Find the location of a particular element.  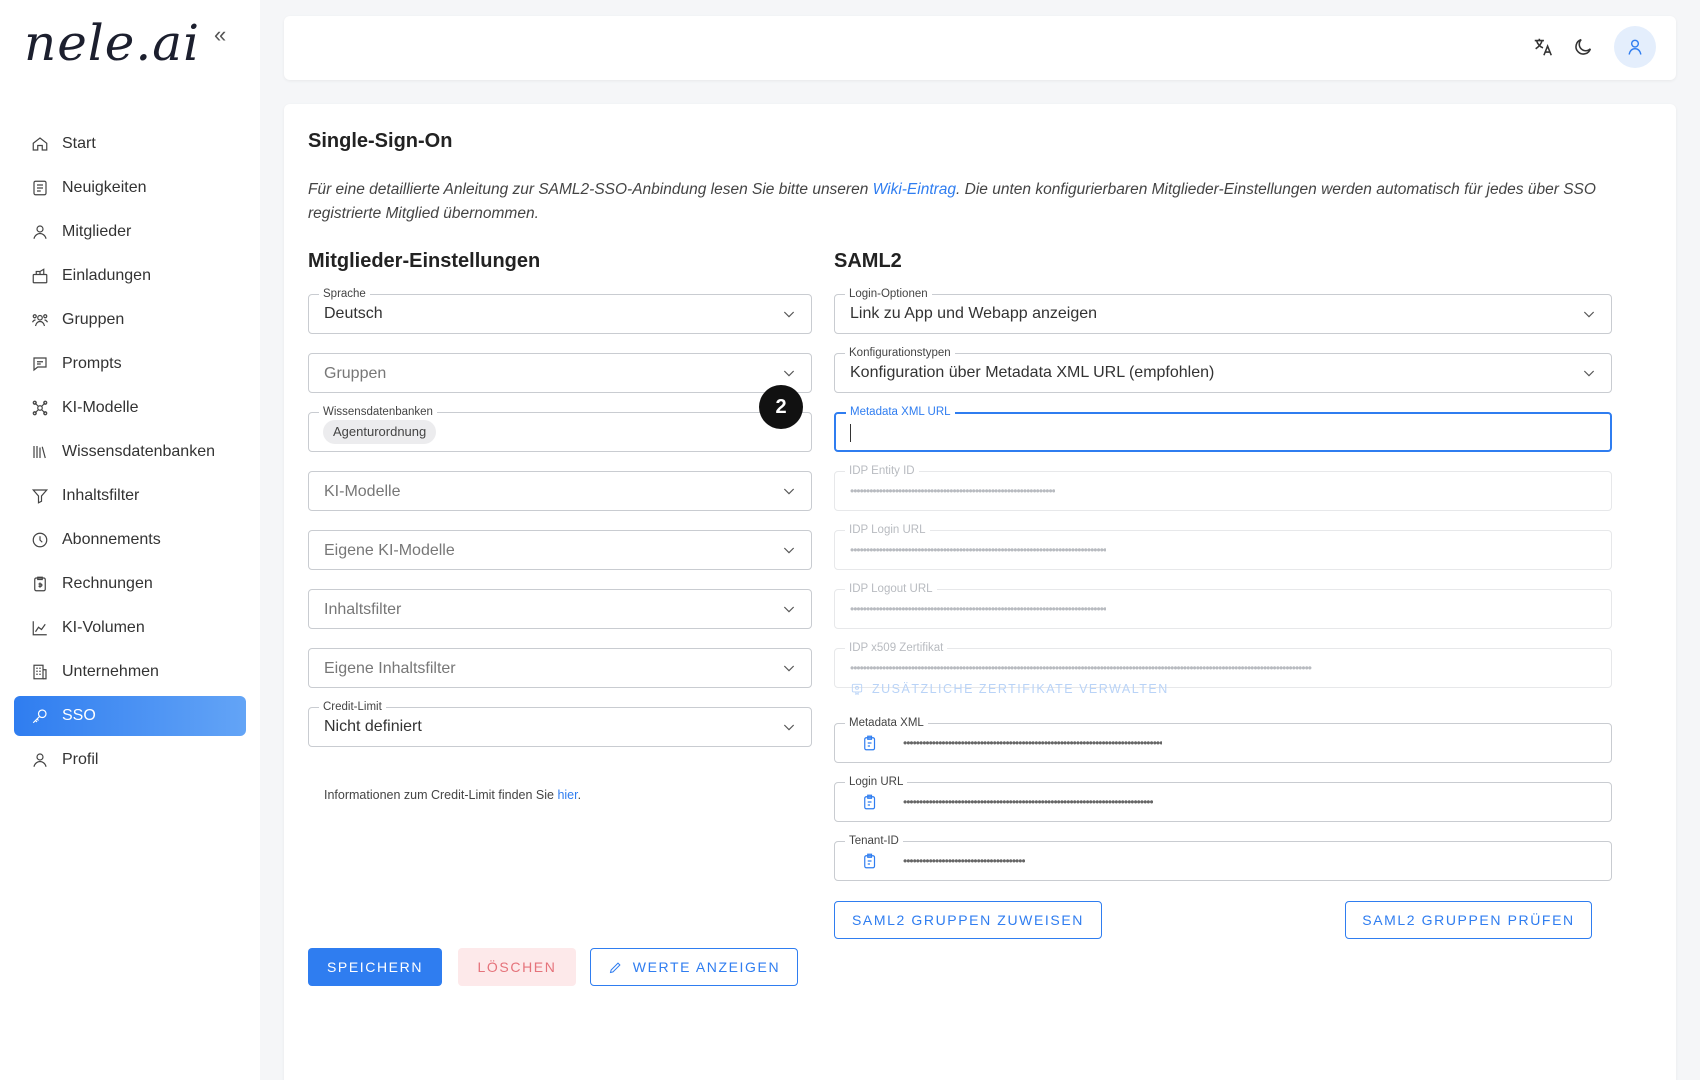

ai-models-select: KI-Modelle is located at coordinates (560, 491).